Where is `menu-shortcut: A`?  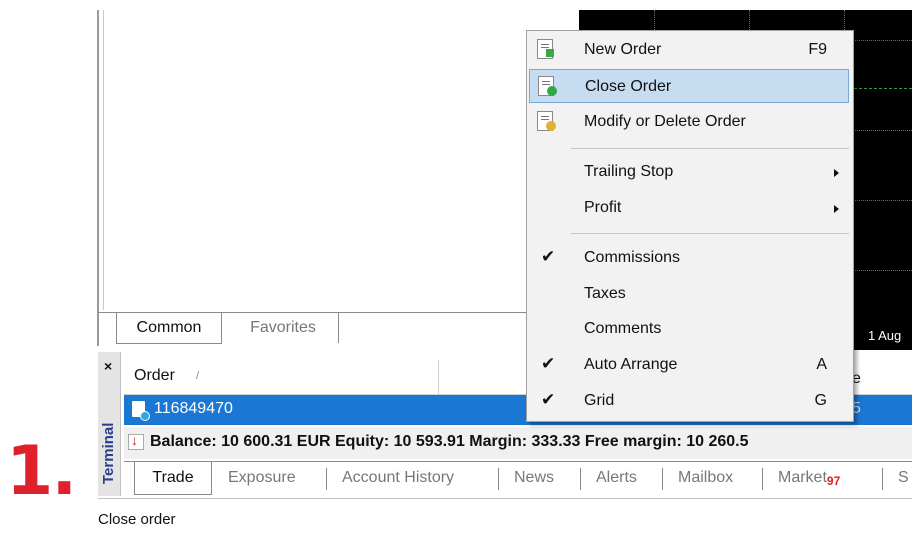
menu-shortcut: A is located at coordinates (821, 364).